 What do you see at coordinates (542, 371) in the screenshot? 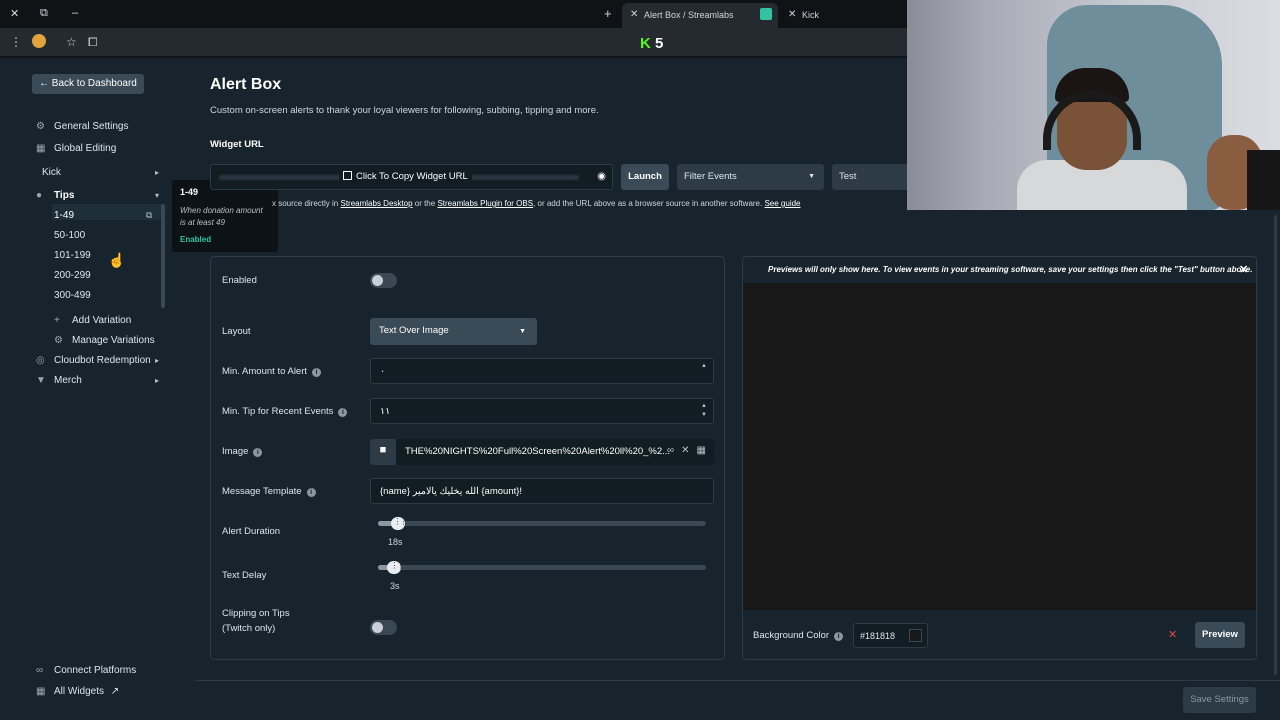
I see `min-amount-input: ٠ ▲` at bounding box center [542, 371].